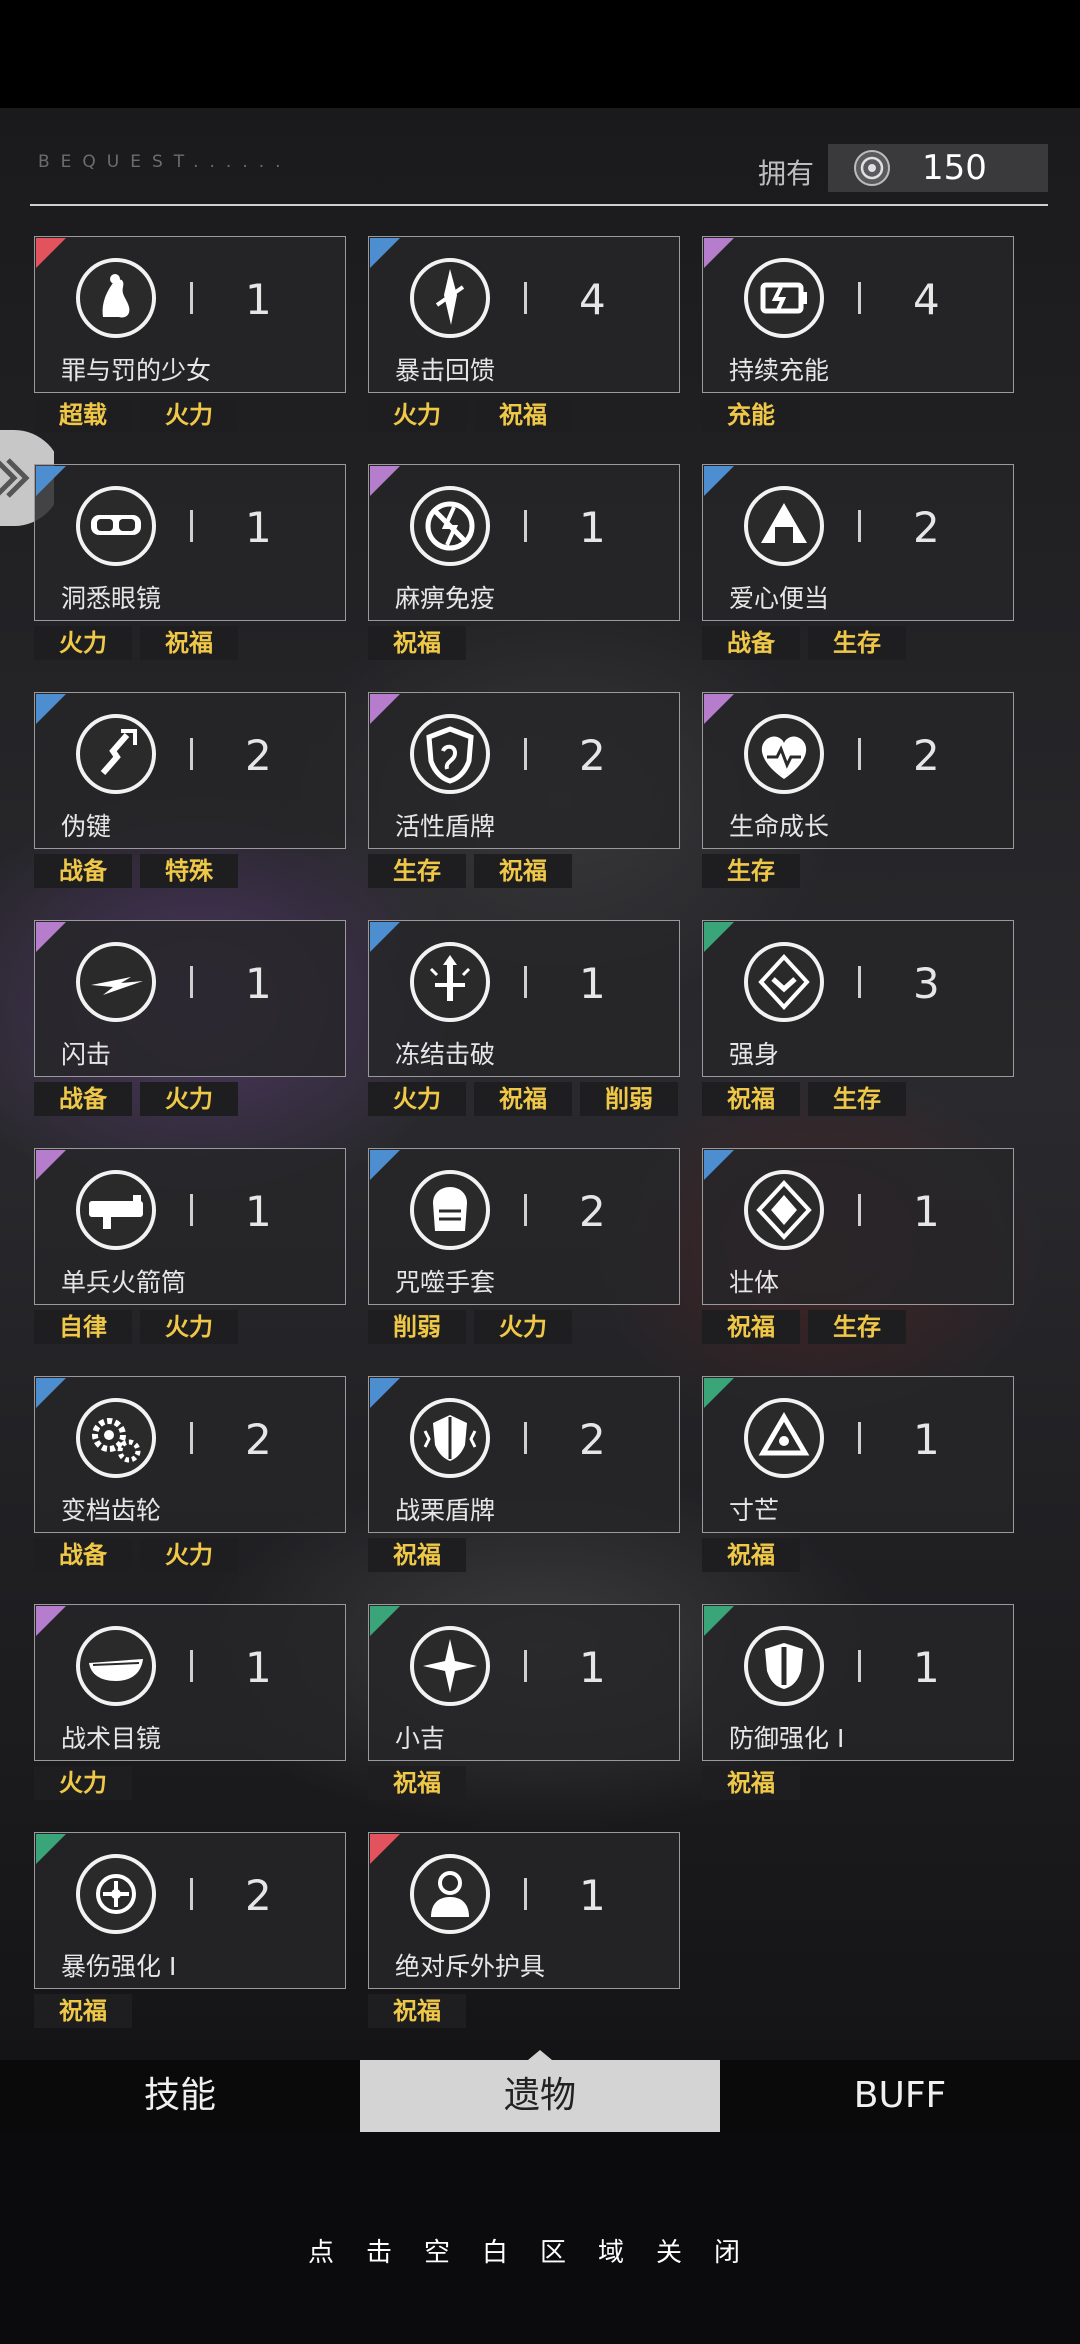  What do you see at coordinates (136, 370) in the screenshot?
I see `relic-name: 罪与罚的少女` at bounding box center [136, 370].